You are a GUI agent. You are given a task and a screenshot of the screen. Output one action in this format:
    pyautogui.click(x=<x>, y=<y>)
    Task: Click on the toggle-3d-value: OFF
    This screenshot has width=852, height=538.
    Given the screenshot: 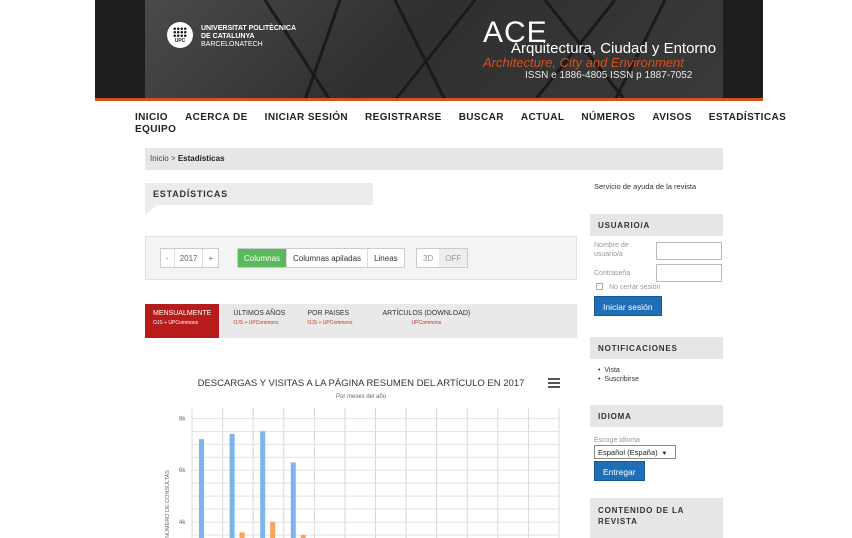 What is the action you would take?
    pyautogui.click(x=453, y=258)
    